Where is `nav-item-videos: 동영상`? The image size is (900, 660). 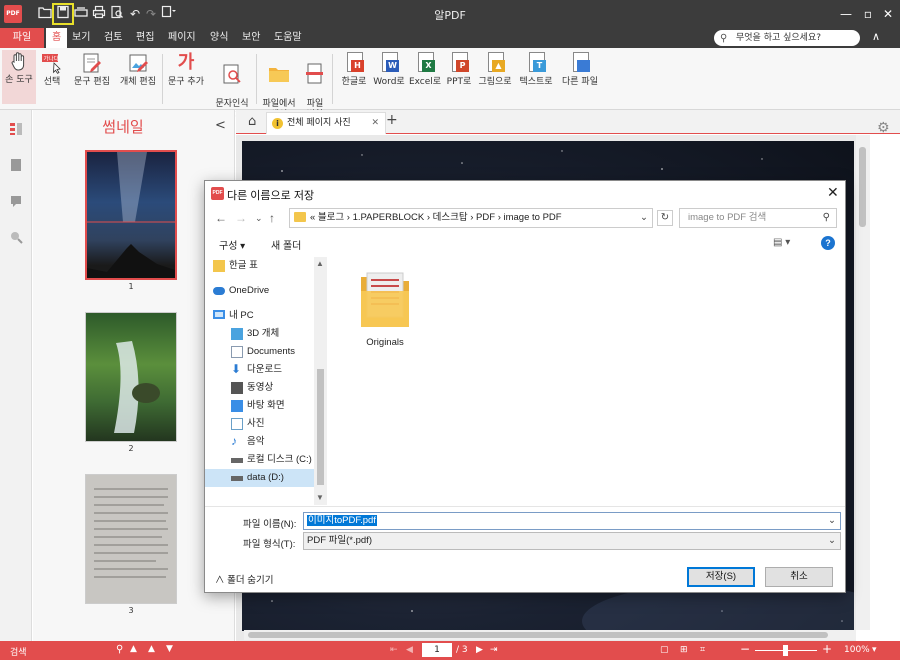
nav-item-videos: 동영상 is located at coordinates (252, 388).